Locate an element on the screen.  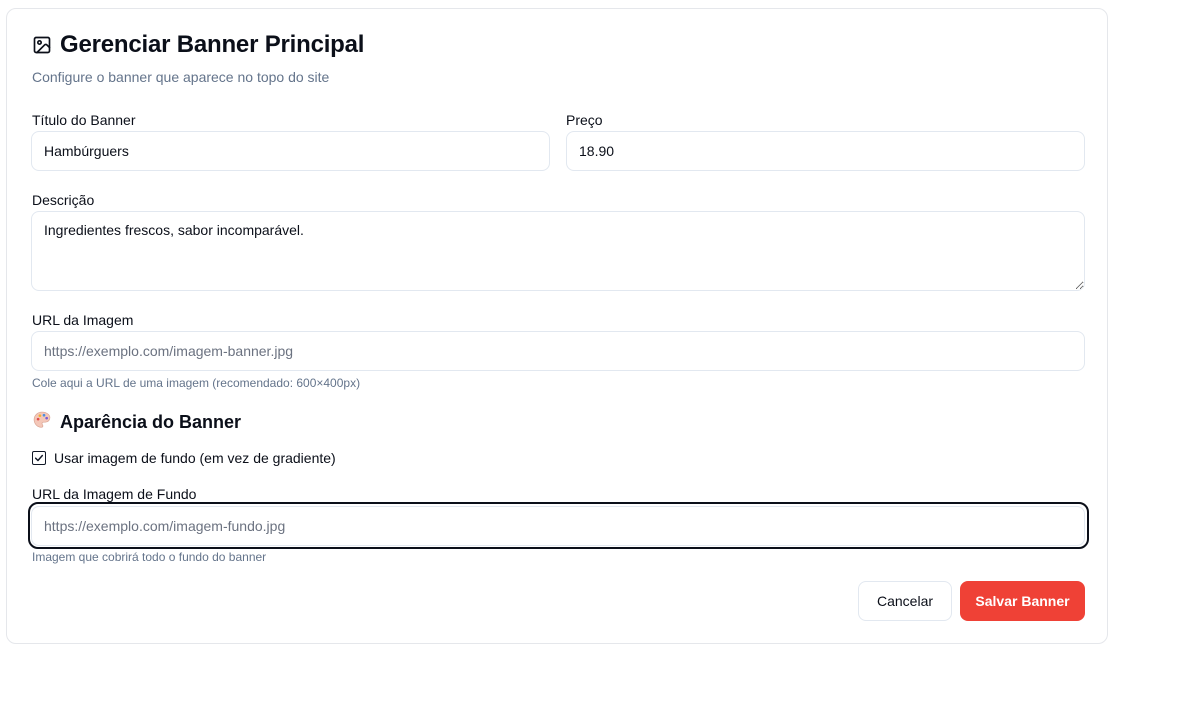
image-url-input is located at coordinates (558, 351).